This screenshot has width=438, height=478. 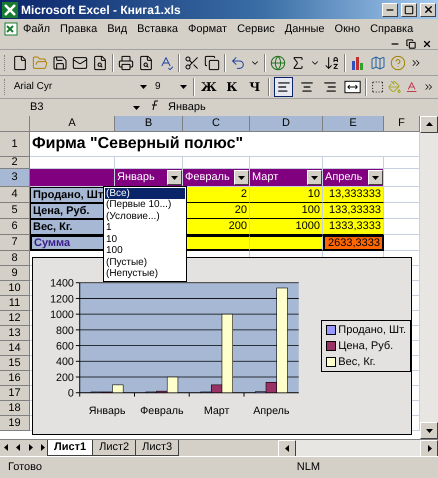 I want to click on menu-item: Вставка, so click(x=158, y=29).